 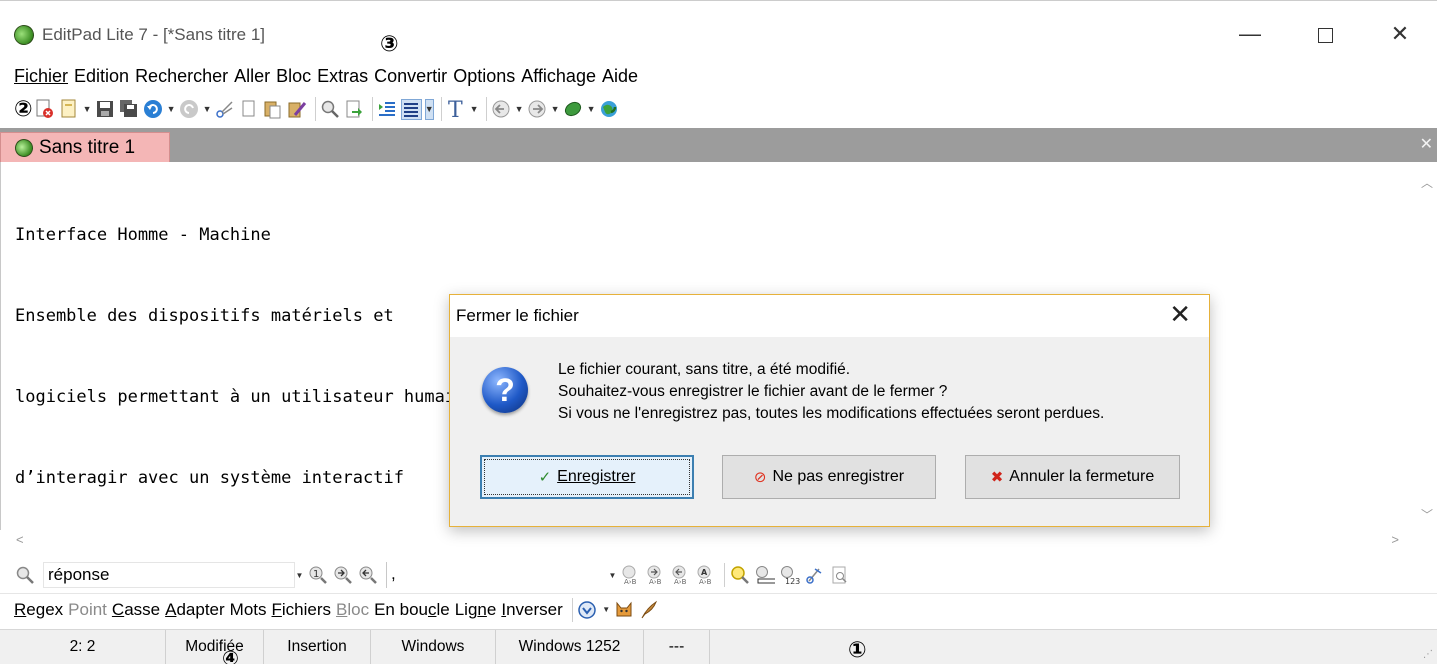 What do you see at coordinates (297, 109) in the screenshot?
I see `edit-clipboard-button` at bounding box center [297, 109].